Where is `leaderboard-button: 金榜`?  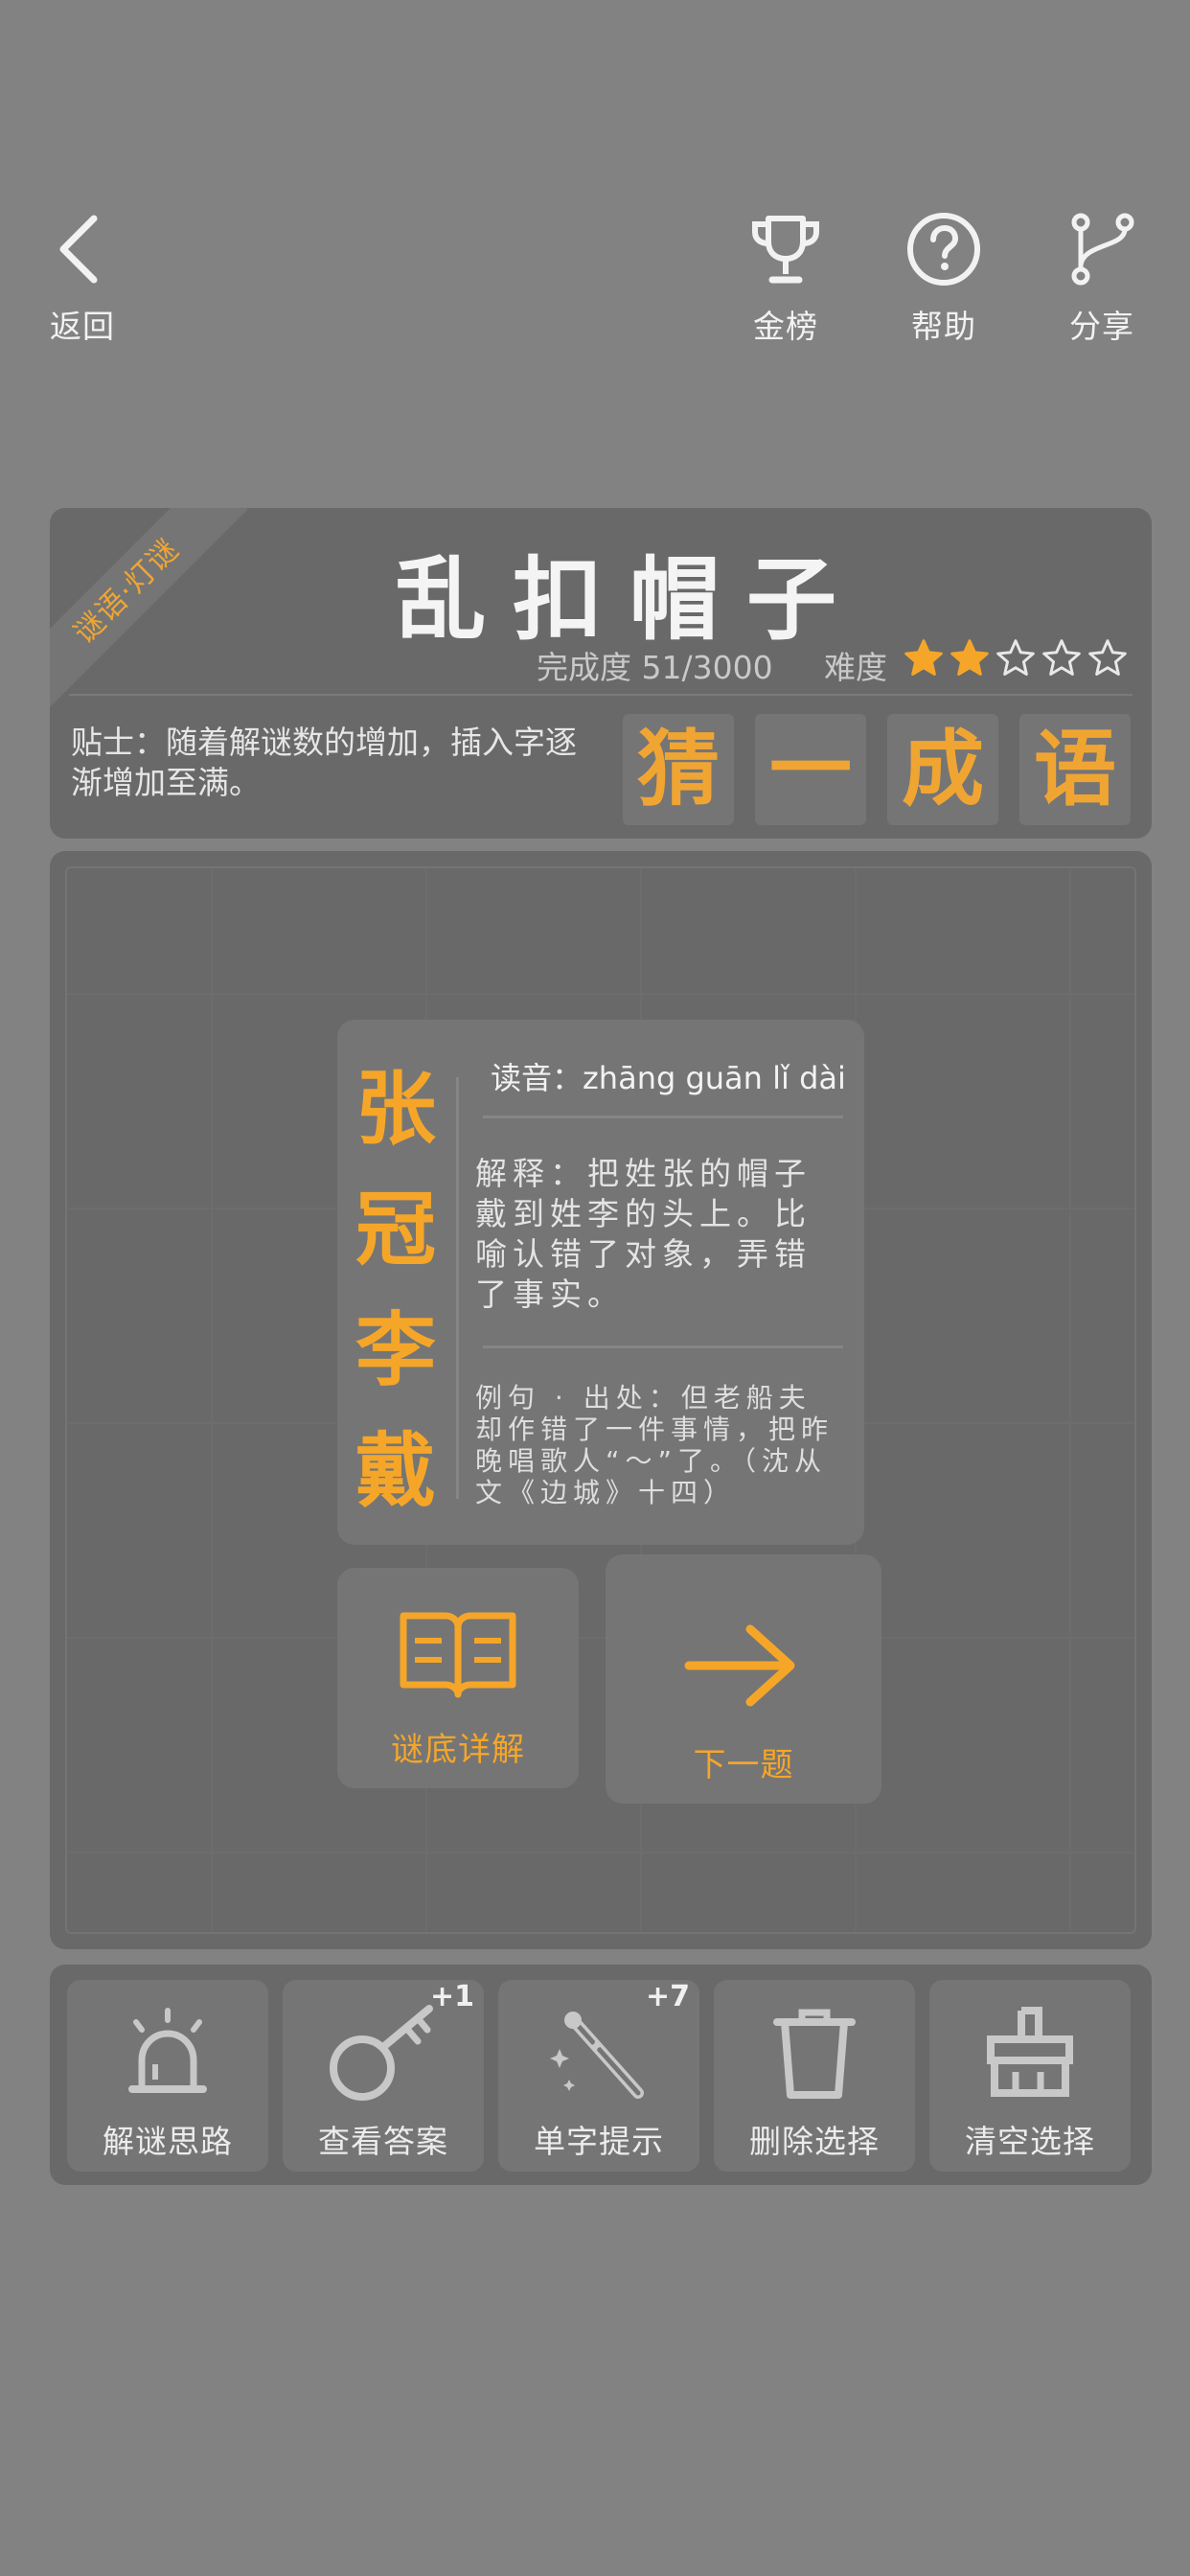 leaderboard-button: 金榜 is located at coordinates (786, 283).